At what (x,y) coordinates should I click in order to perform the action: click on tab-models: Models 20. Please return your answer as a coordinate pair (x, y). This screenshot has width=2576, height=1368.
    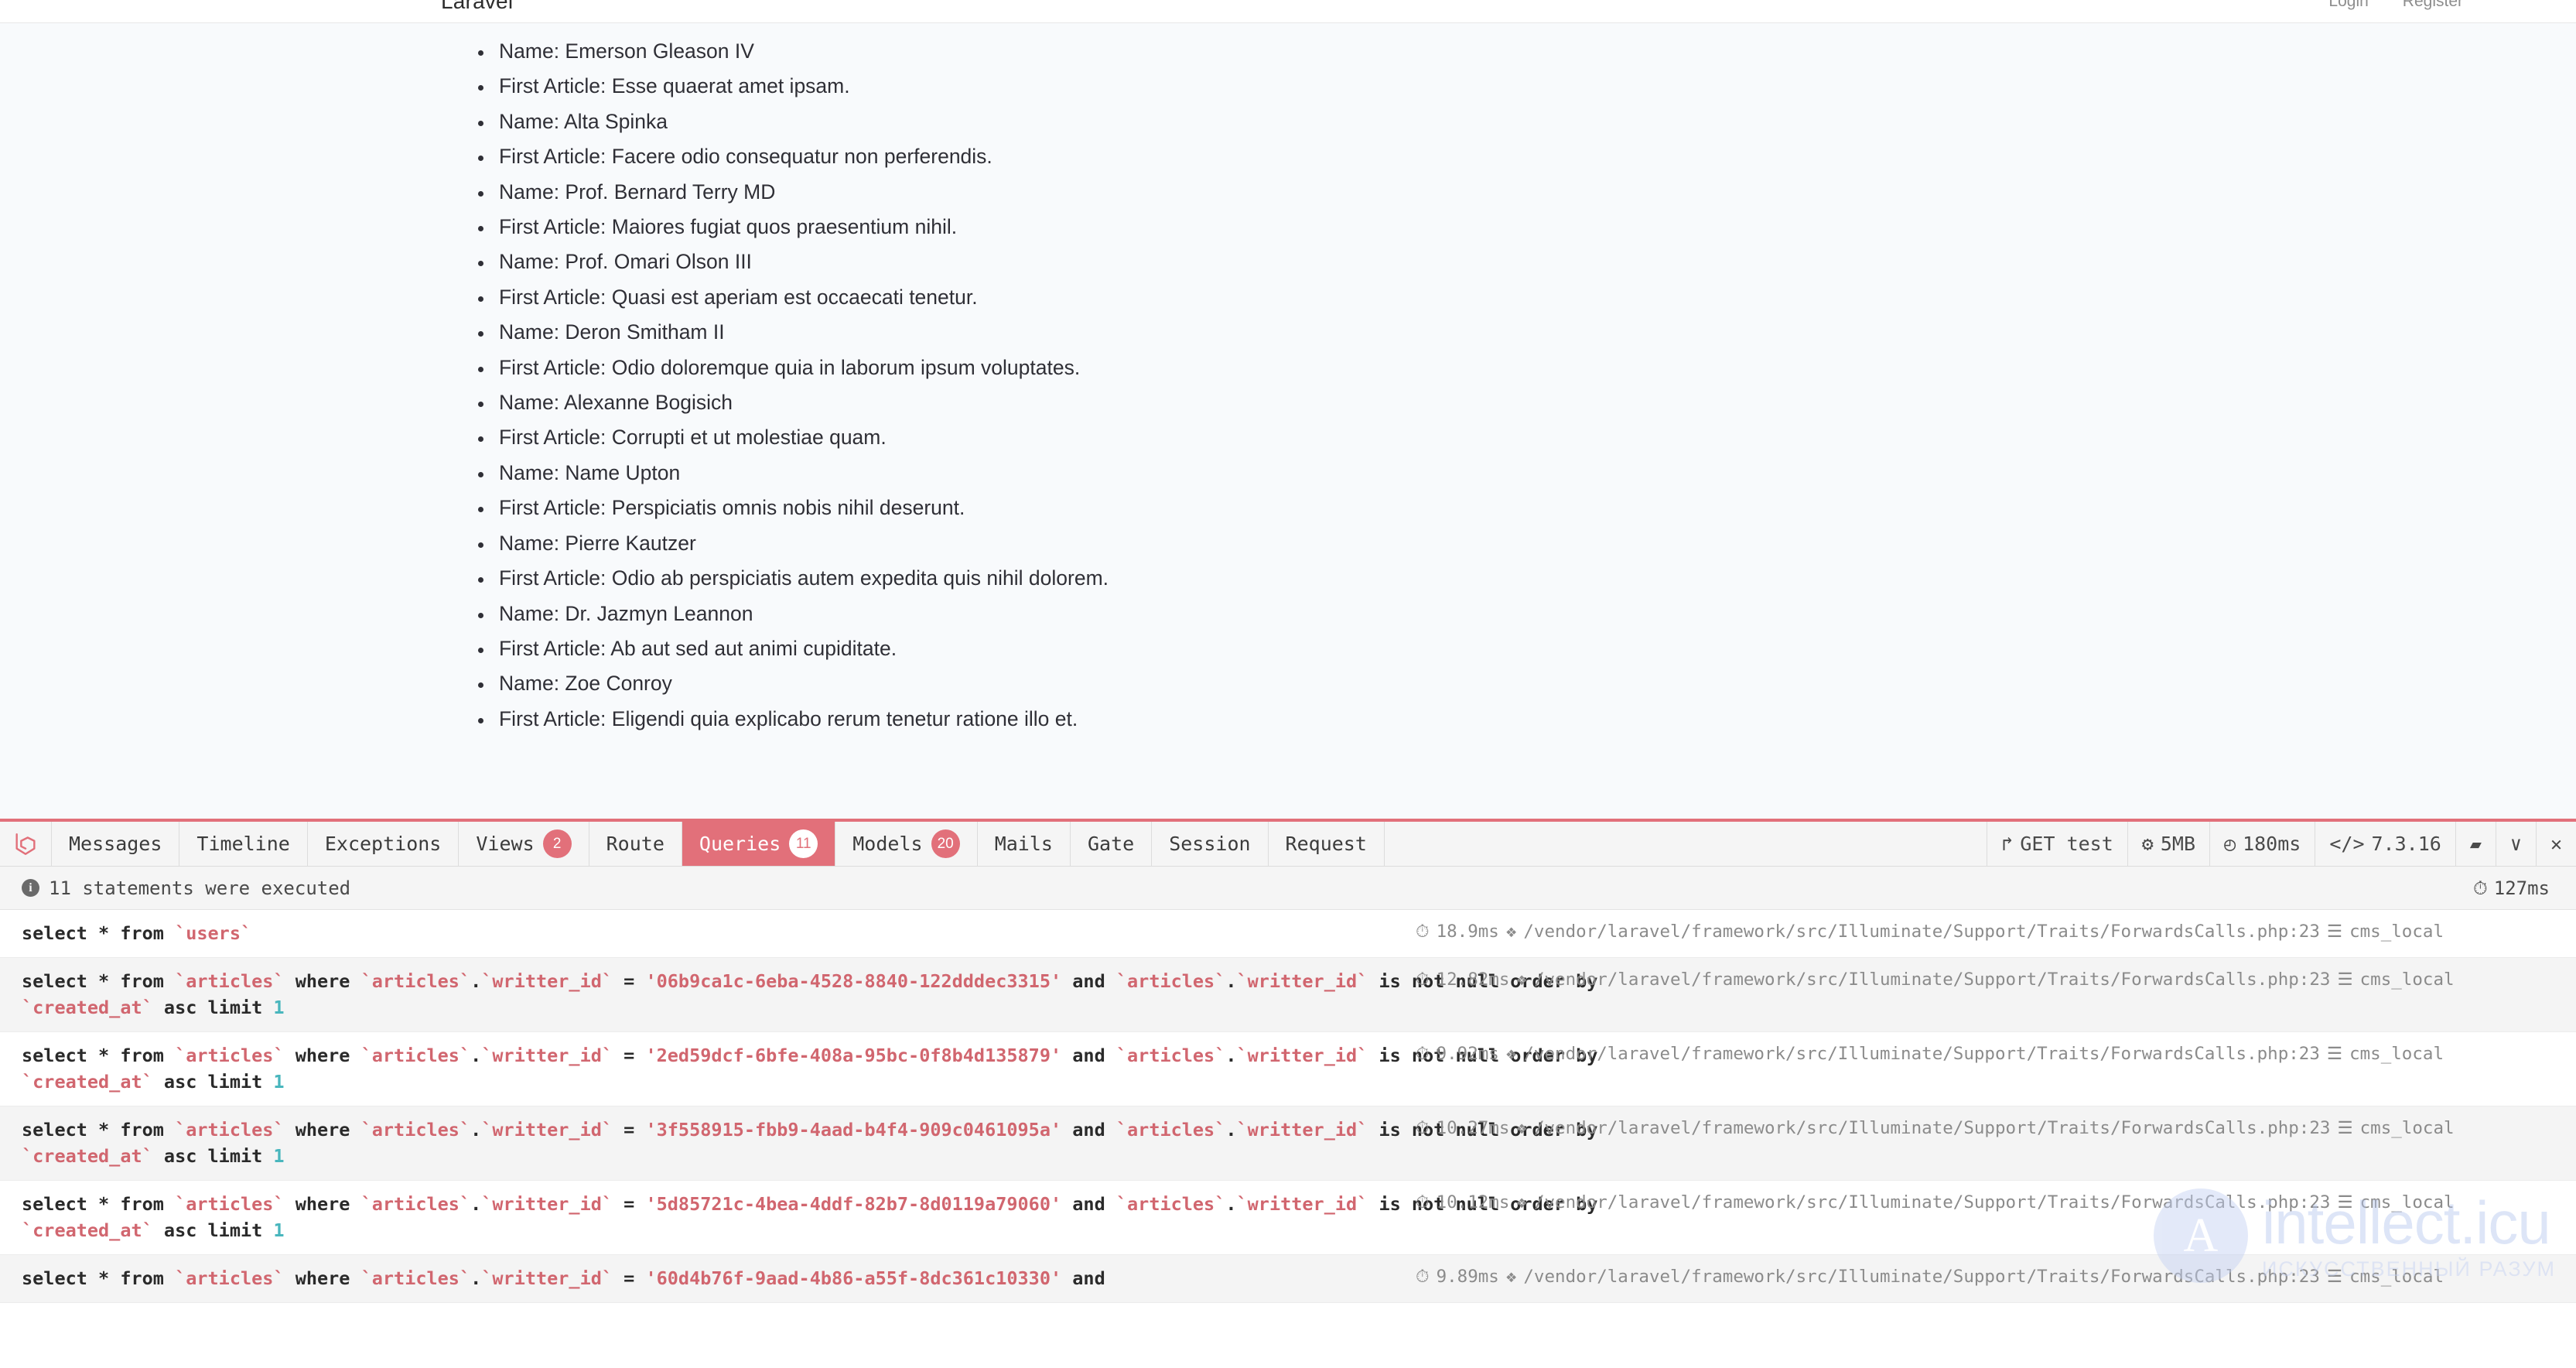
    Looking at the image, I should click on (906, 844).